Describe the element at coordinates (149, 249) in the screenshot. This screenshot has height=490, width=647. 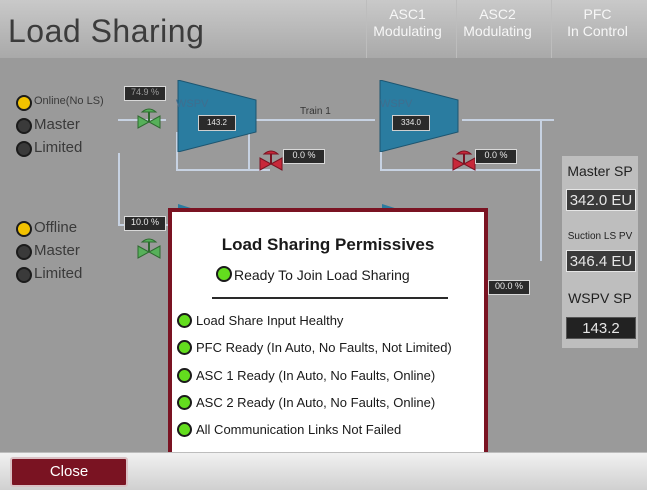
I see `suction-valve-2-icon` at that location.